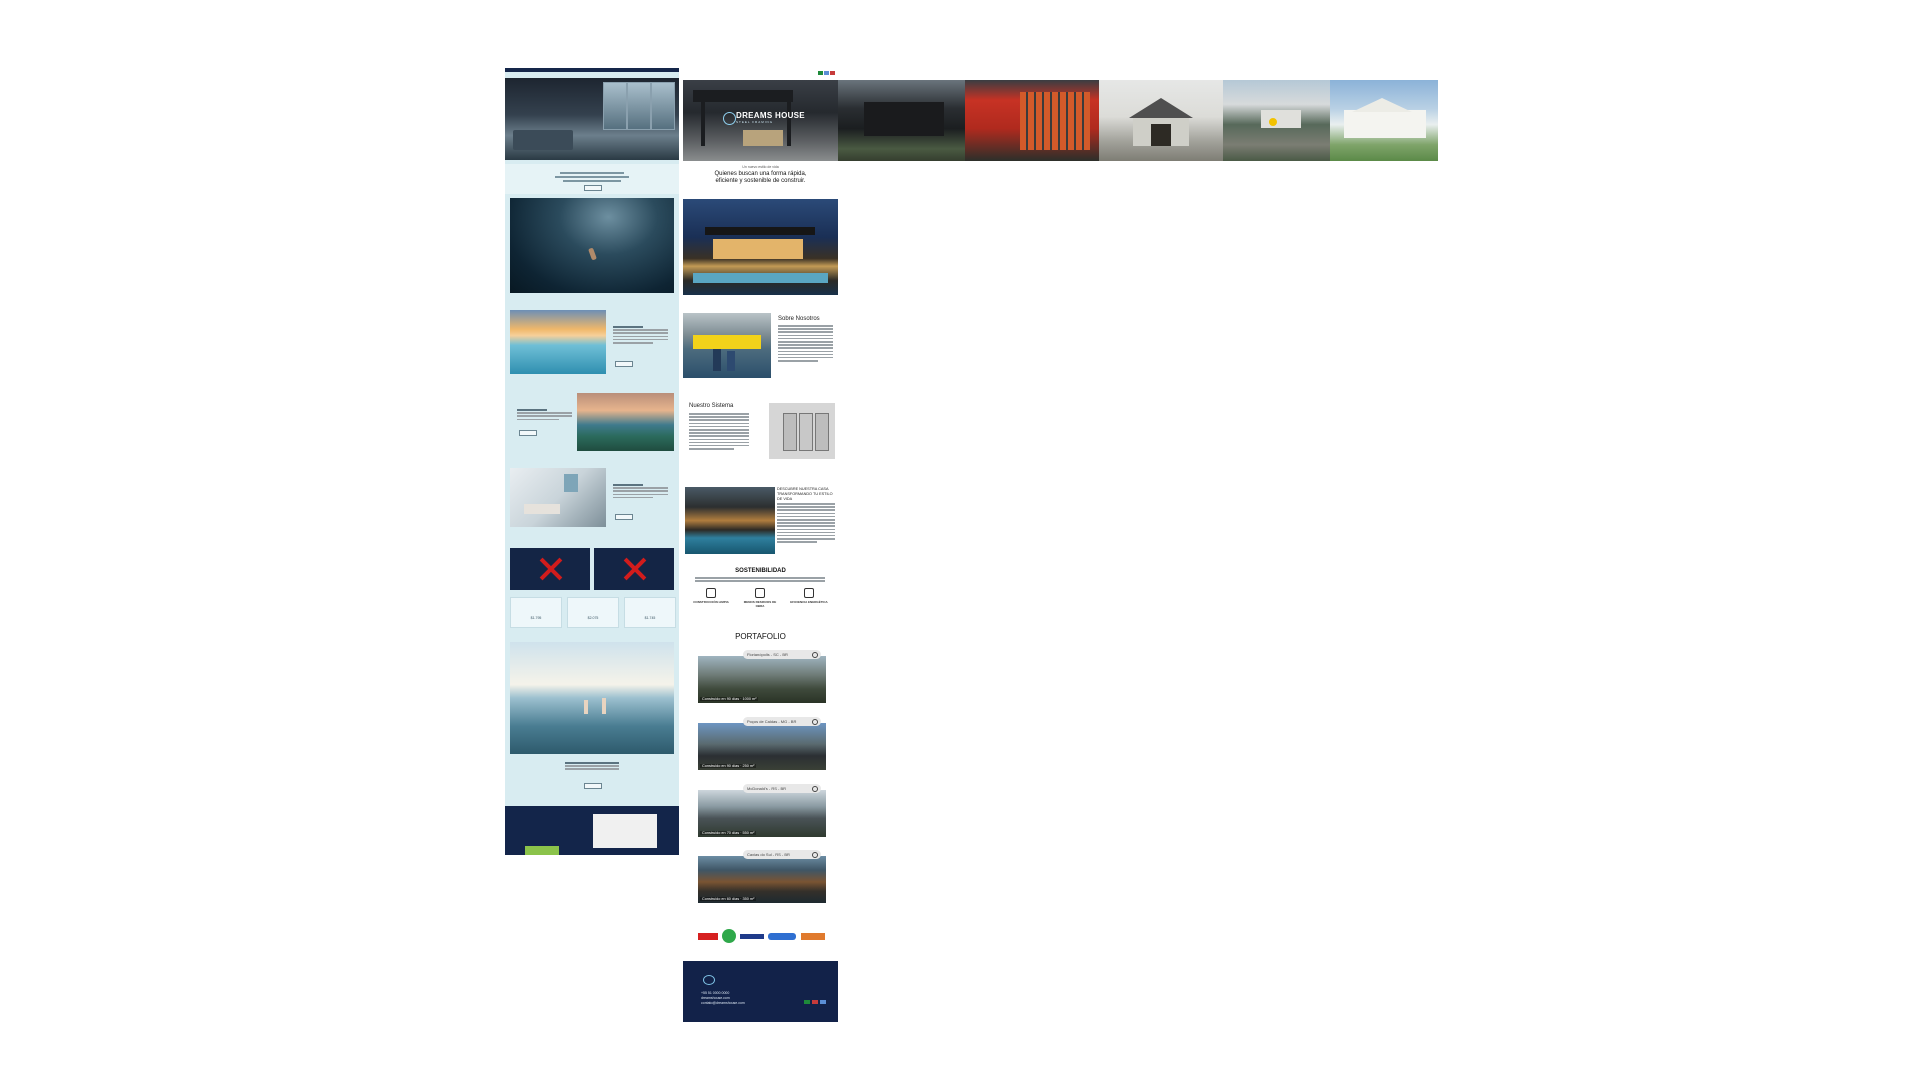 The image size is (1920, 1080). Describe the element at coordinates (558, 497) in the screenshot. I see `interior-image` at that location.